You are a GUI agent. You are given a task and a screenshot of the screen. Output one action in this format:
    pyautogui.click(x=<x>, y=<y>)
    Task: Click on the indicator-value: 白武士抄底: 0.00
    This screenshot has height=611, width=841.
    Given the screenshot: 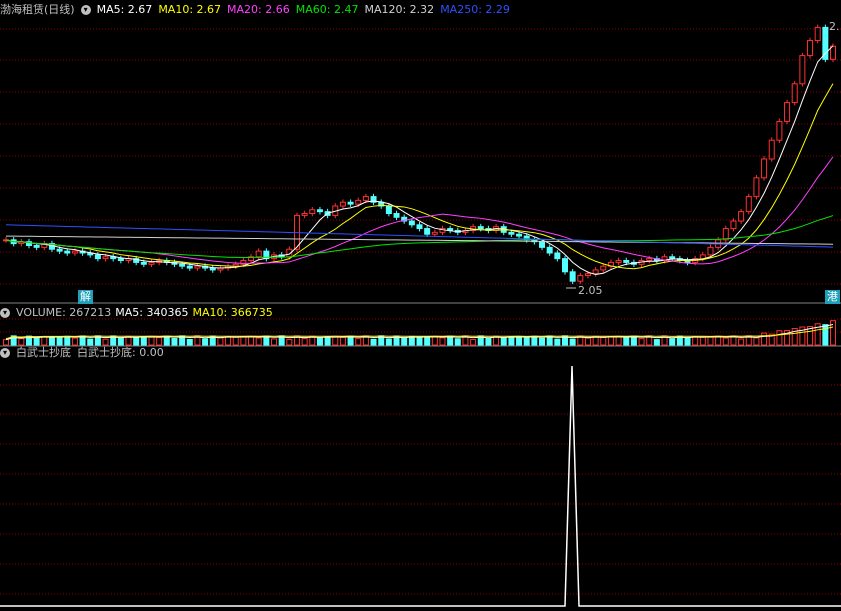 What is the action you would take?
    pyautogui.click(x=120, y=352)
    